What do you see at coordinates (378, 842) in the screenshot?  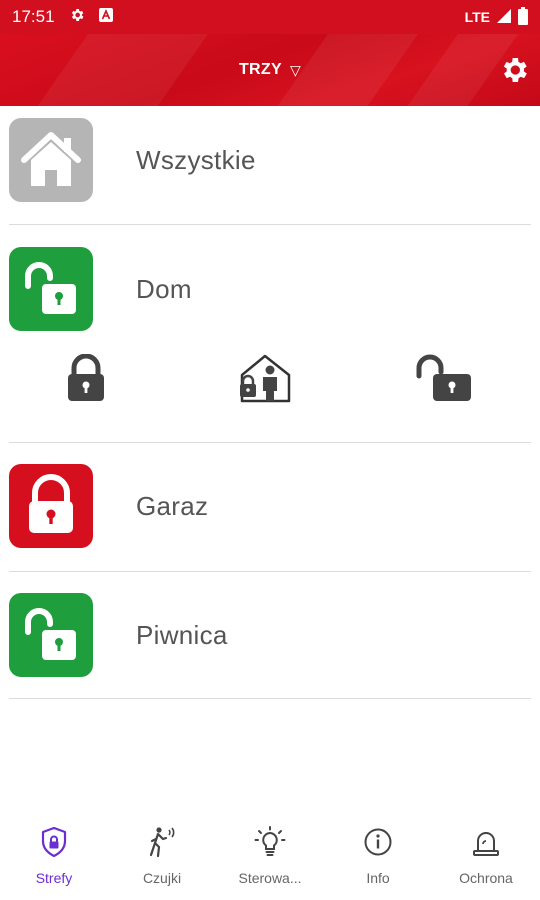 I see `info-icon` at bounding box center [378, 842].